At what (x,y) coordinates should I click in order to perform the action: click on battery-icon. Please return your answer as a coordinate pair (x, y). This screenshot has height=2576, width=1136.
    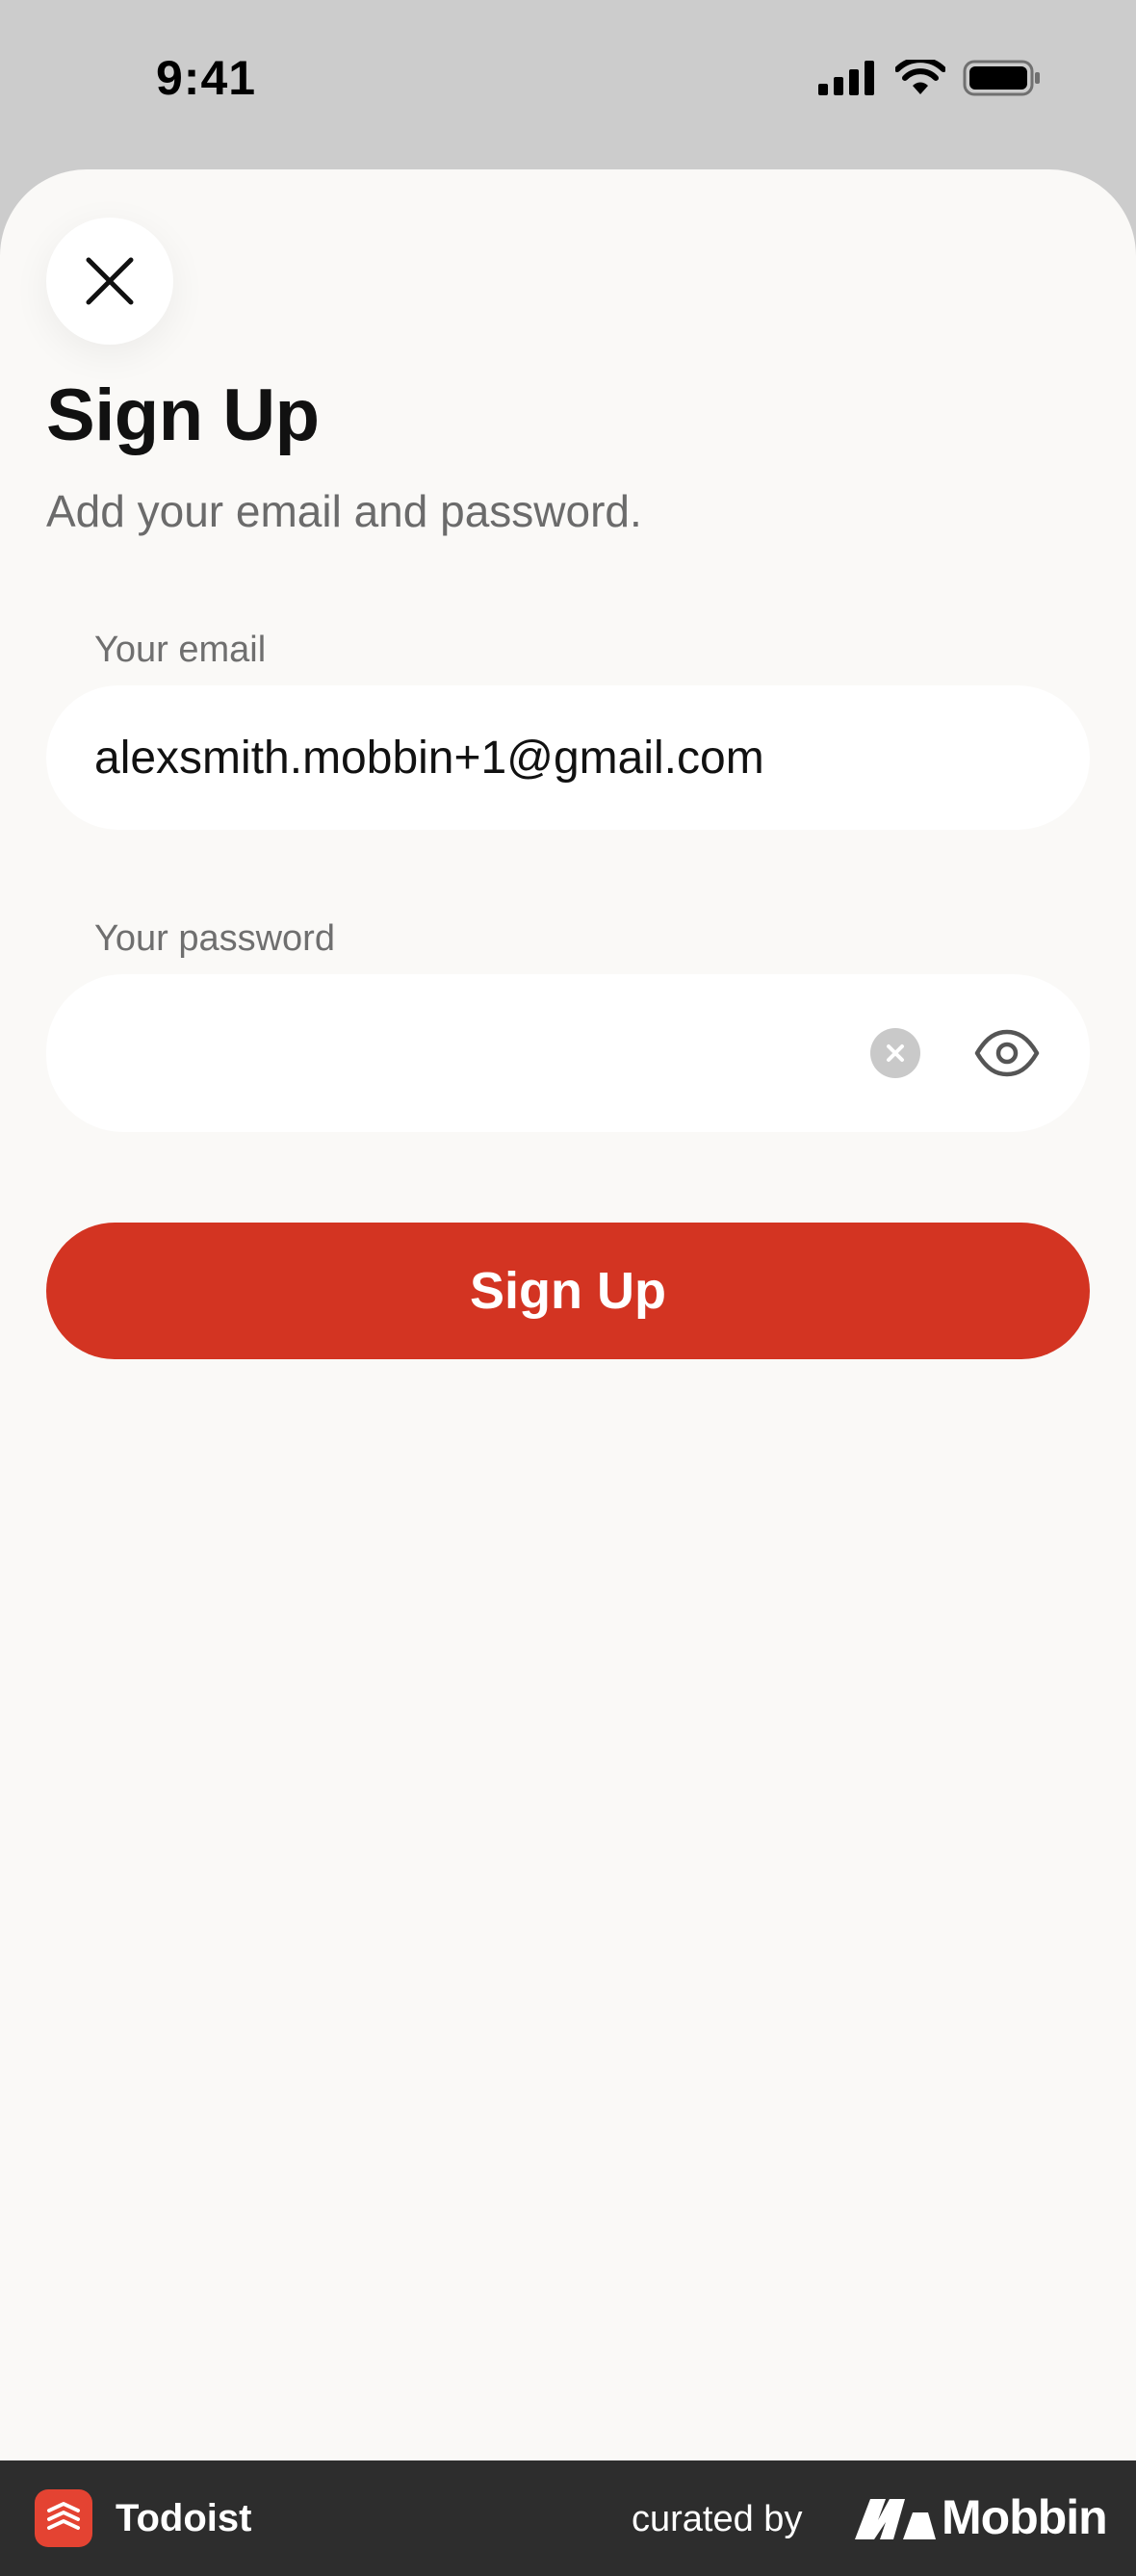
    Looking at the image, I should click on (1001, 78).